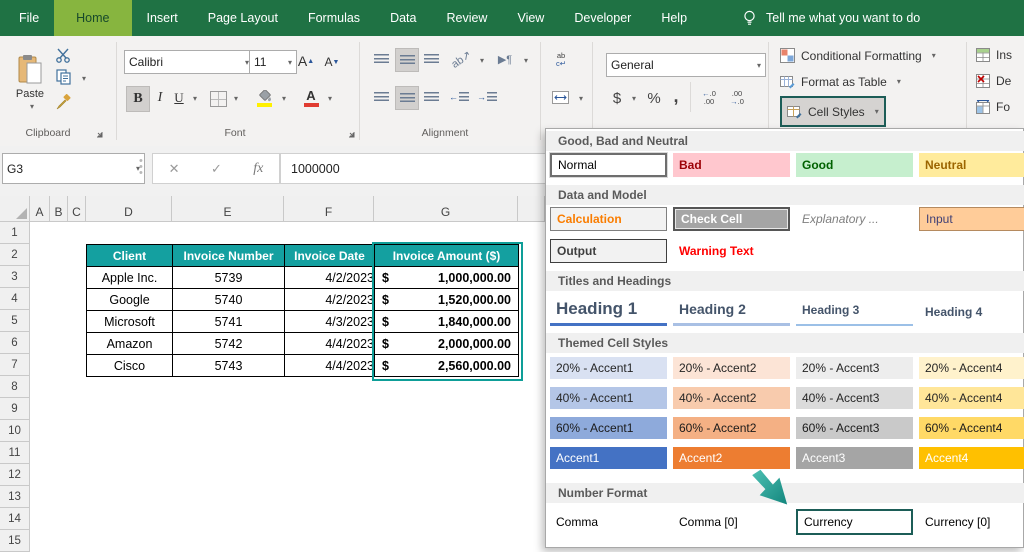 The width and height of the screenshot is (1024, 552). What do you see at coordinates (15, 277) in the screenshot?
I see `row-header-3: 3` at bounding box center [15, 277].